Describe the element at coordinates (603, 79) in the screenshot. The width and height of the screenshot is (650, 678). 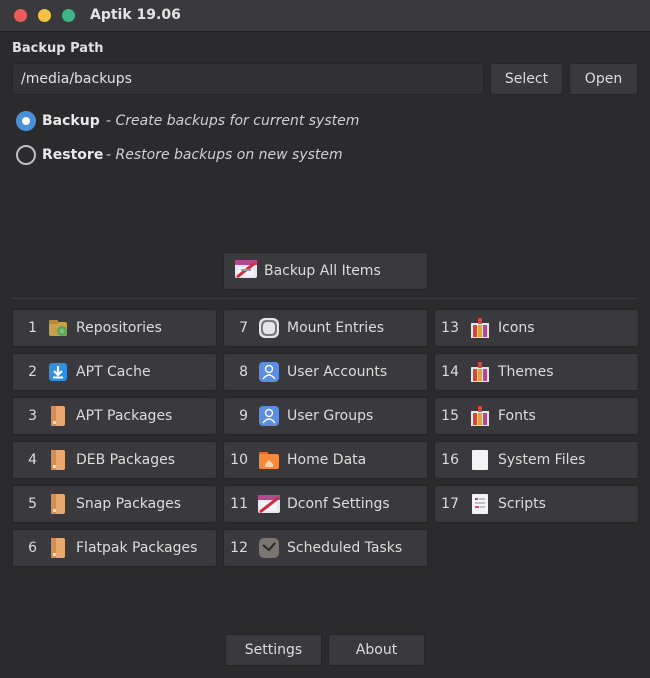
I see `open-button: Open` at that location.